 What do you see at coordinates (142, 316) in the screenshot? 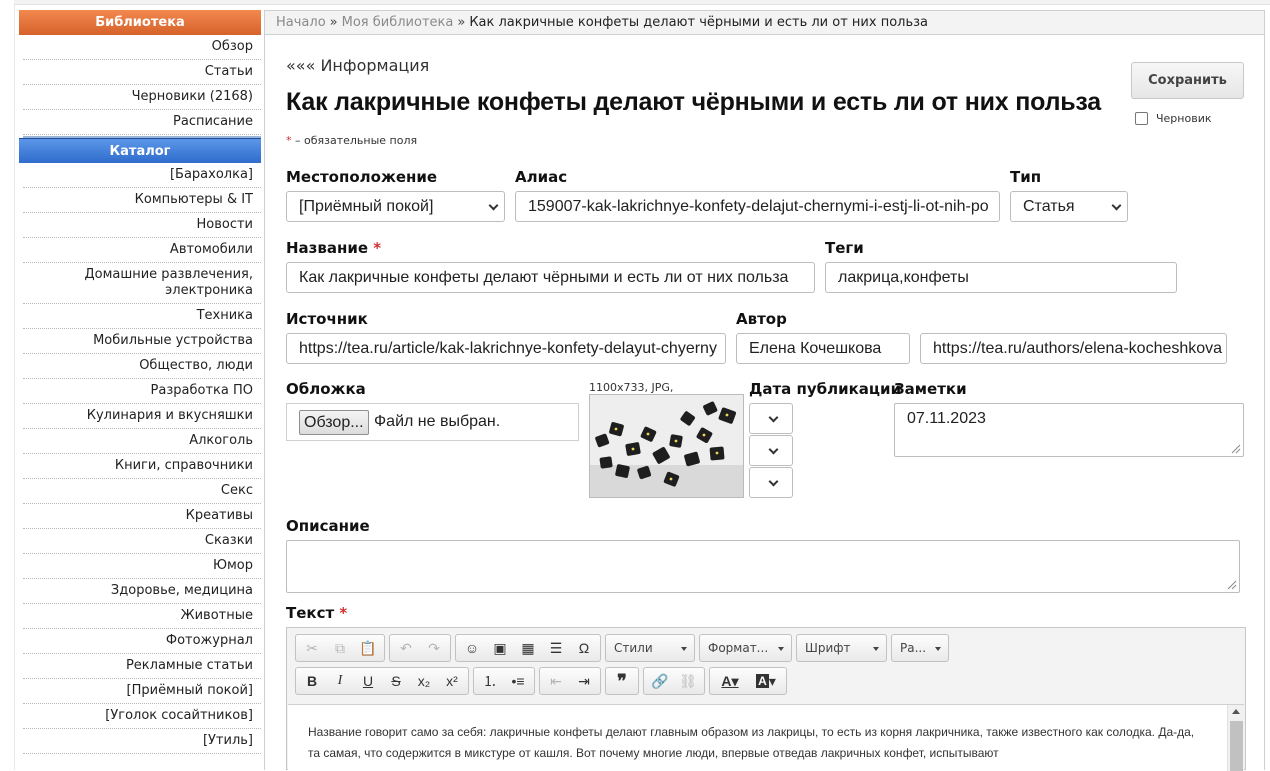
I see `catalog-item-technology: Техника` at bounding box center [142, 316].